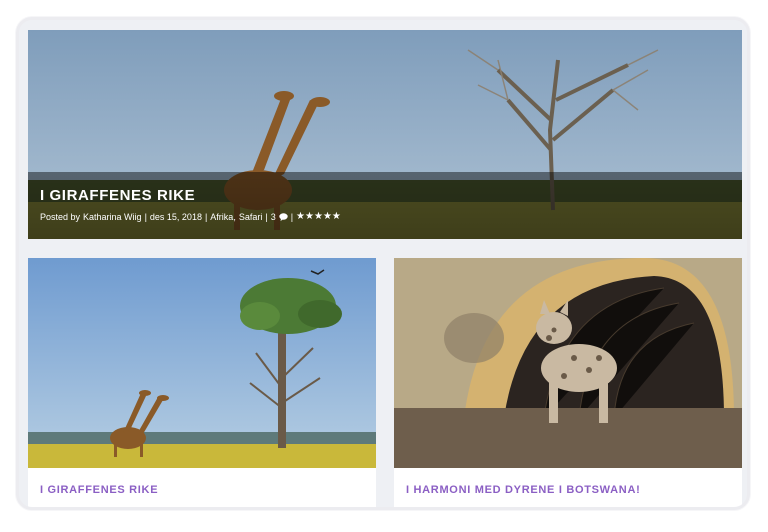 The height and width of the screenshot is (532, 768). Describe the element at coordinates (318, 216) in the screenshot. I see `rating-stars-icon: ★★★★★` at that location.